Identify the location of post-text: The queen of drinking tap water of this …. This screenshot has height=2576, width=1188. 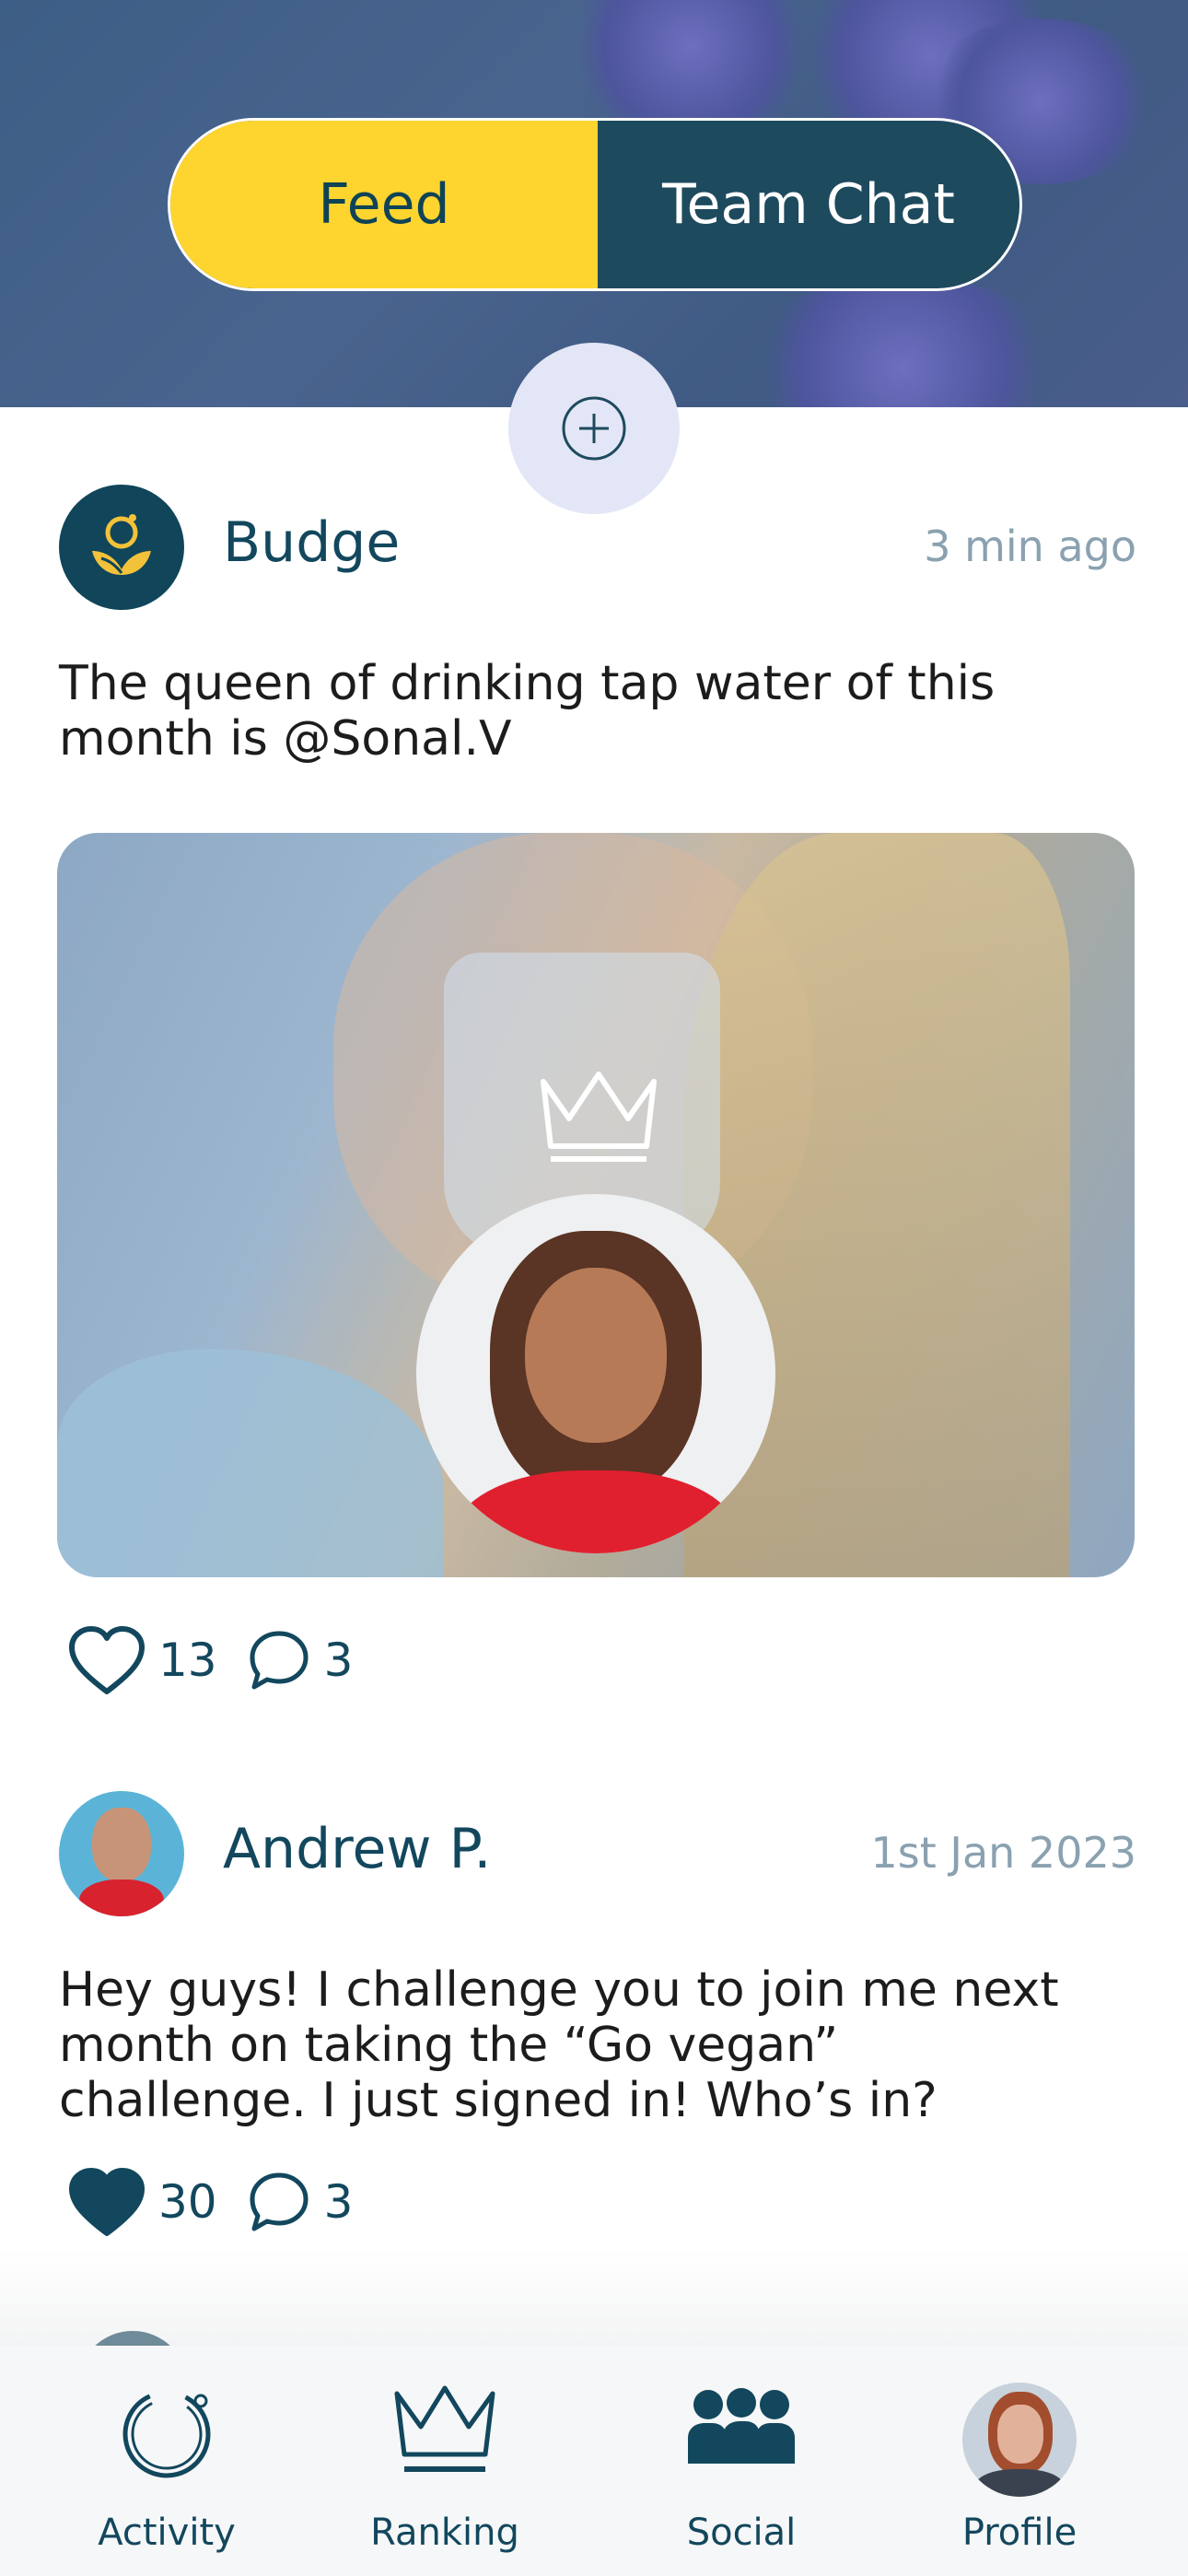
(597, 711).